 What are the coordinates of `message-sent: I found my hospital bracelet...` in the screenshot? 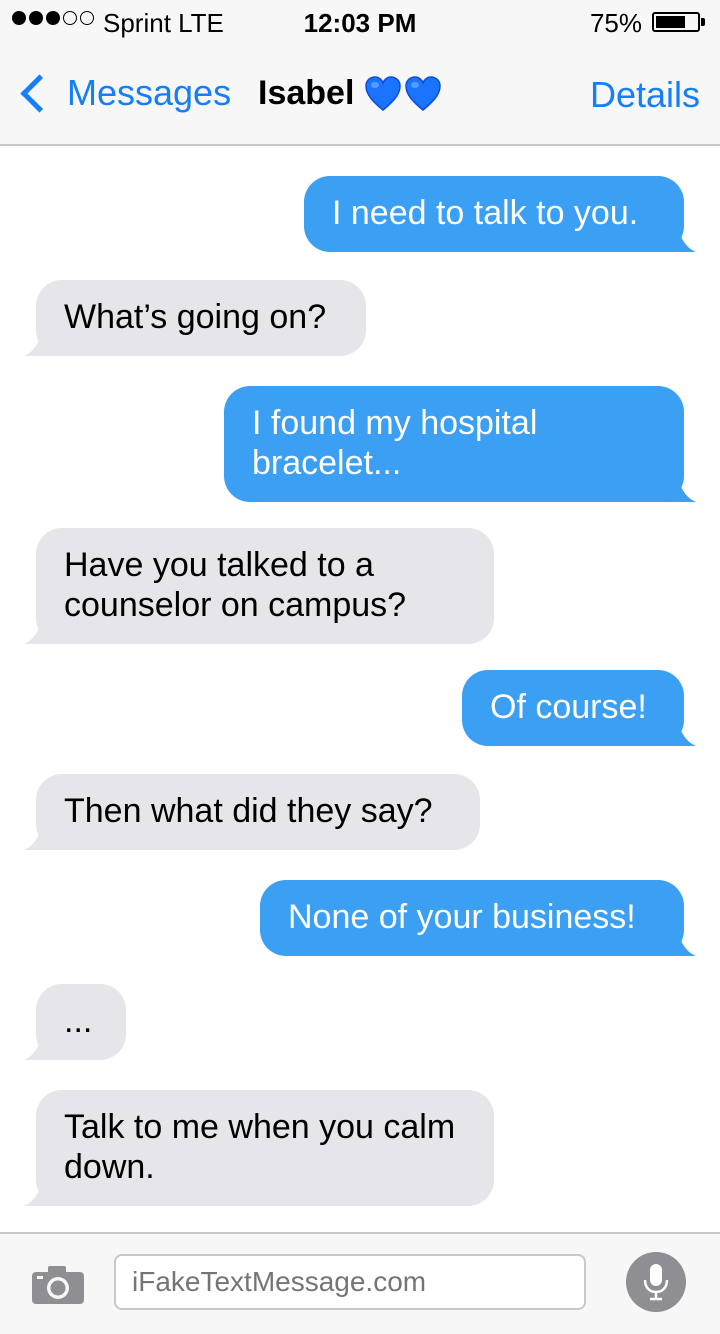 It's located at (460, 444).